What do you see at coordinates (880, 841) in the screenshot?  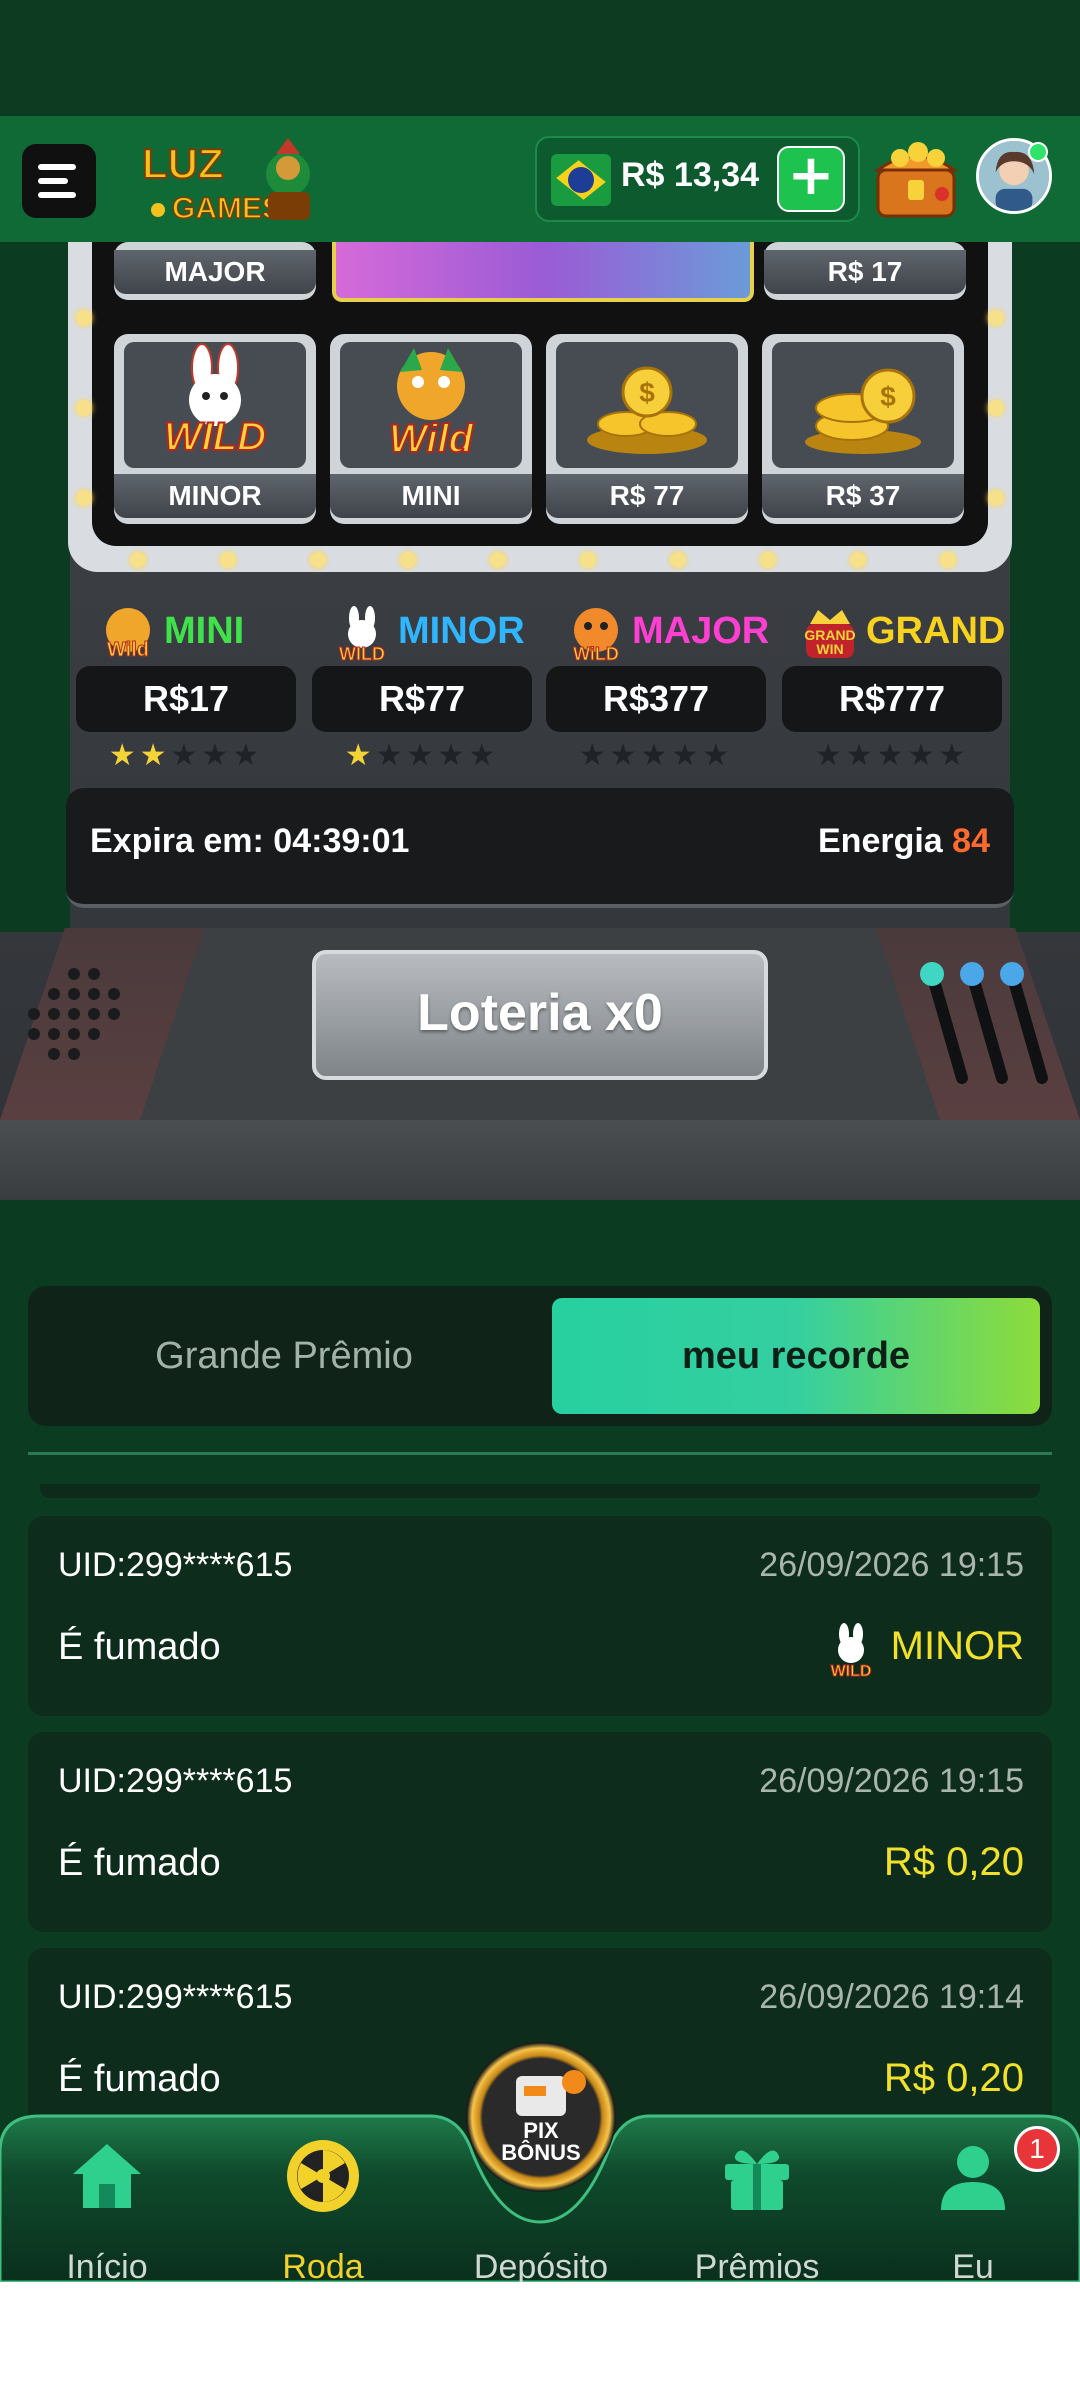 I see `energy-label: Energia` at bounding box center [880, 841].